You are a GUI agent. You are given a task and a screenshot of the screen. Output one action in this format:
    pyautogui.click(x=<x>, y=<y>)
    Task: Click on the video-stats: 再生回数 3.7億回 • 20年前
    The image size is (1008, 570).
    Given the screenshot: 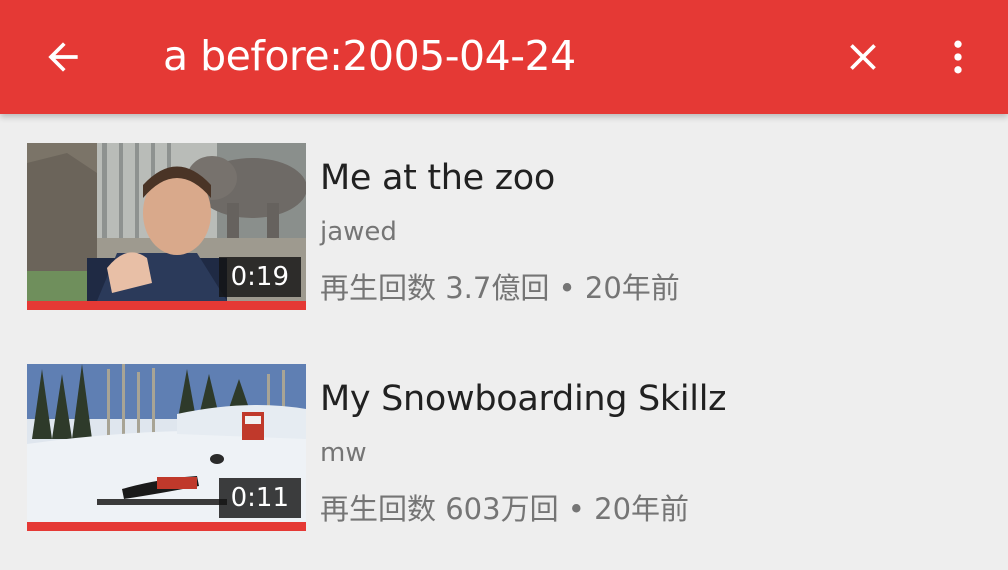 What is the action you would take?
    pyautogui.click(x=500, y=288)
    